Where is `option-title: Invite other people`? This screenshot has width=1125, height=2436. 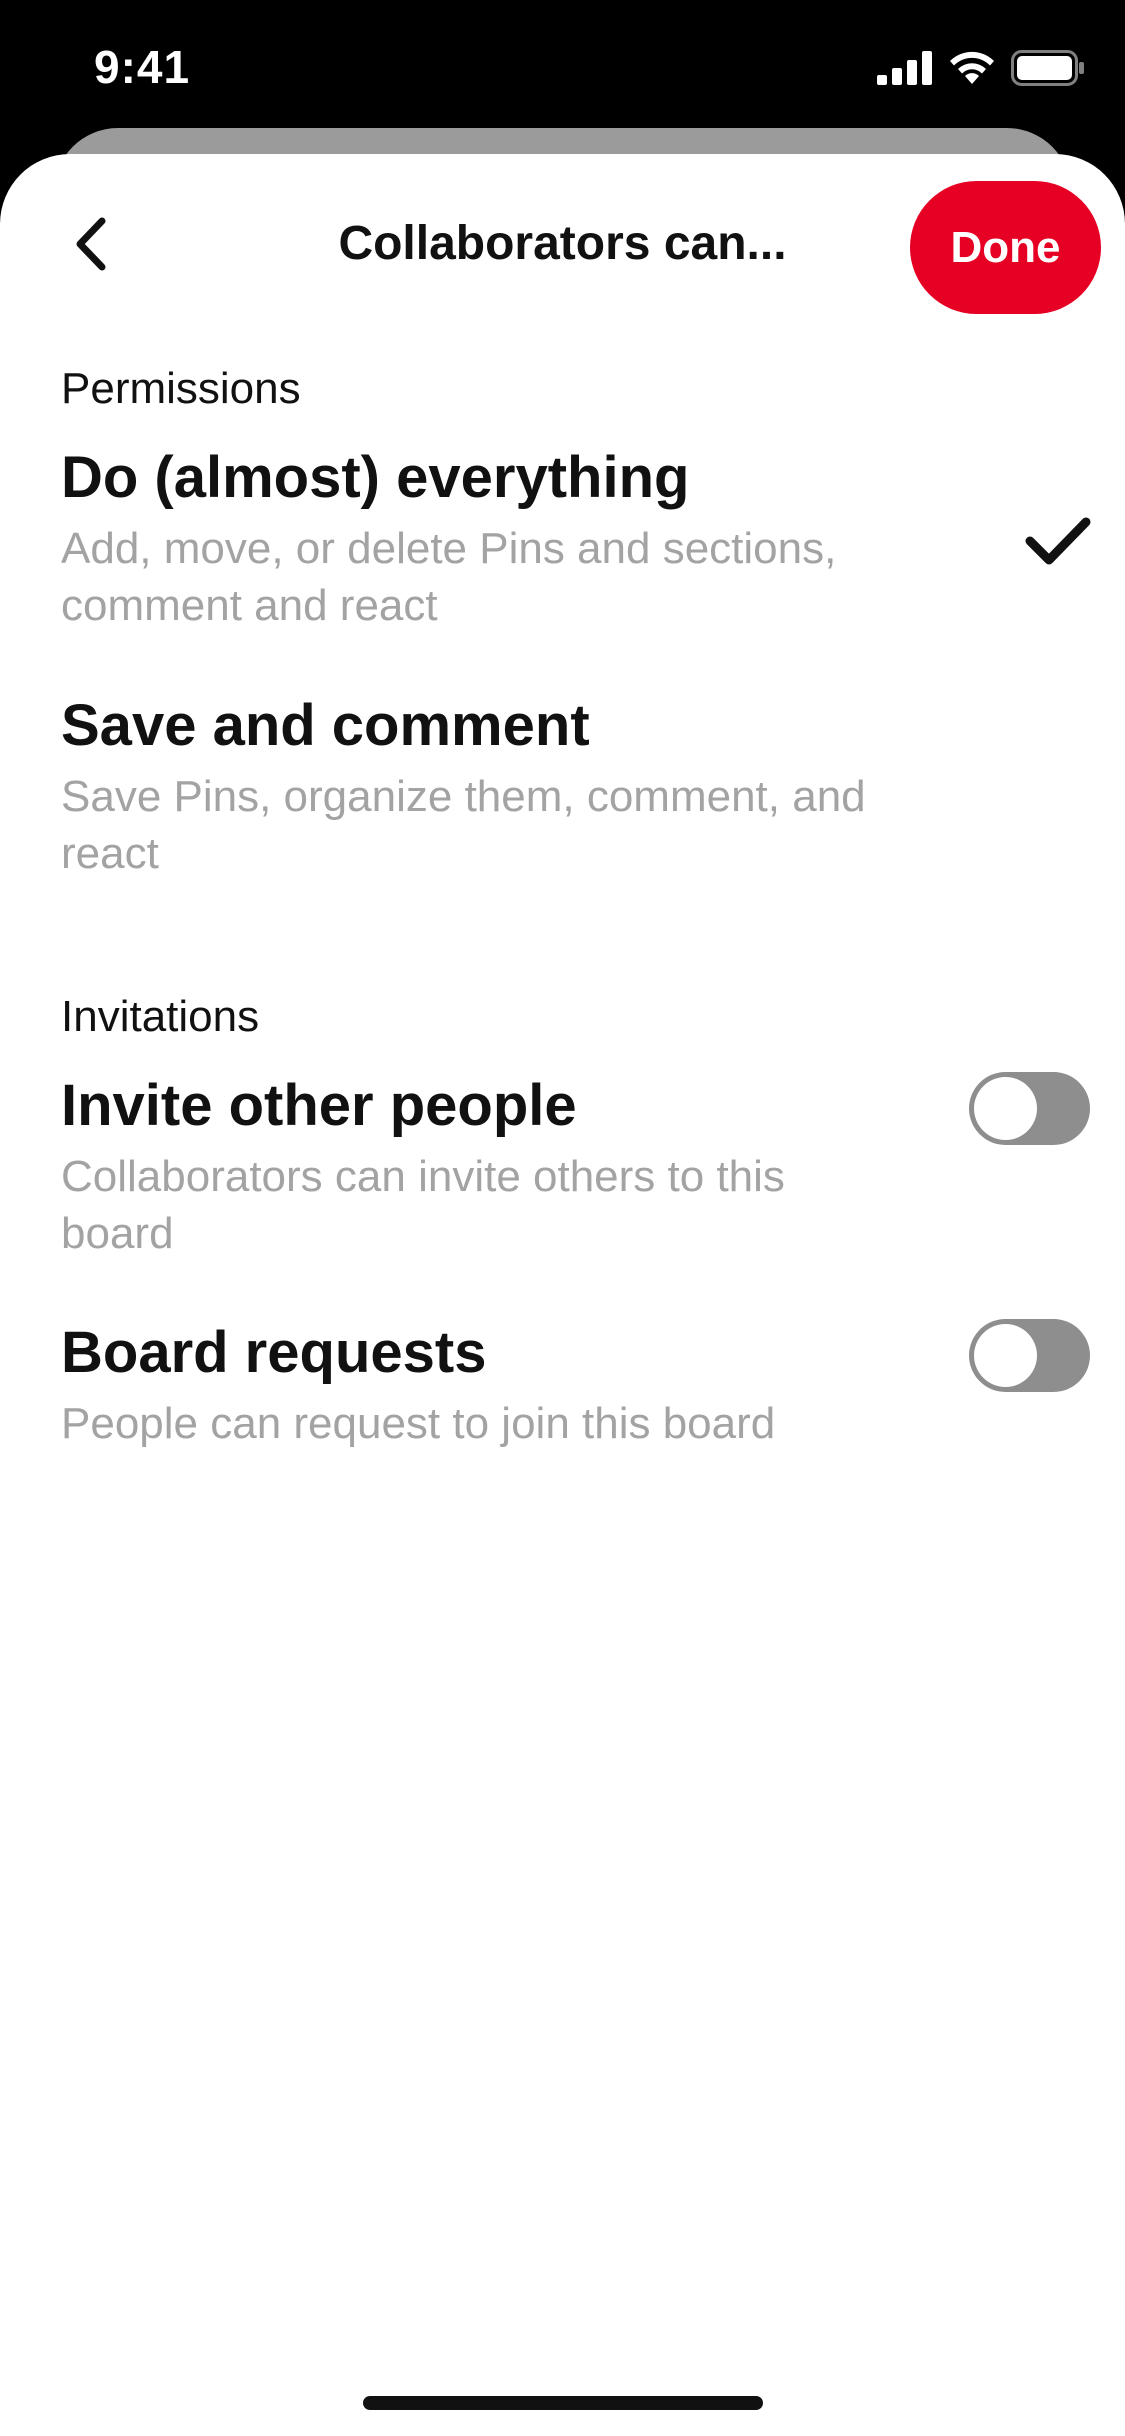
option-title: Invite other people is located at coordinates (319, 1105).